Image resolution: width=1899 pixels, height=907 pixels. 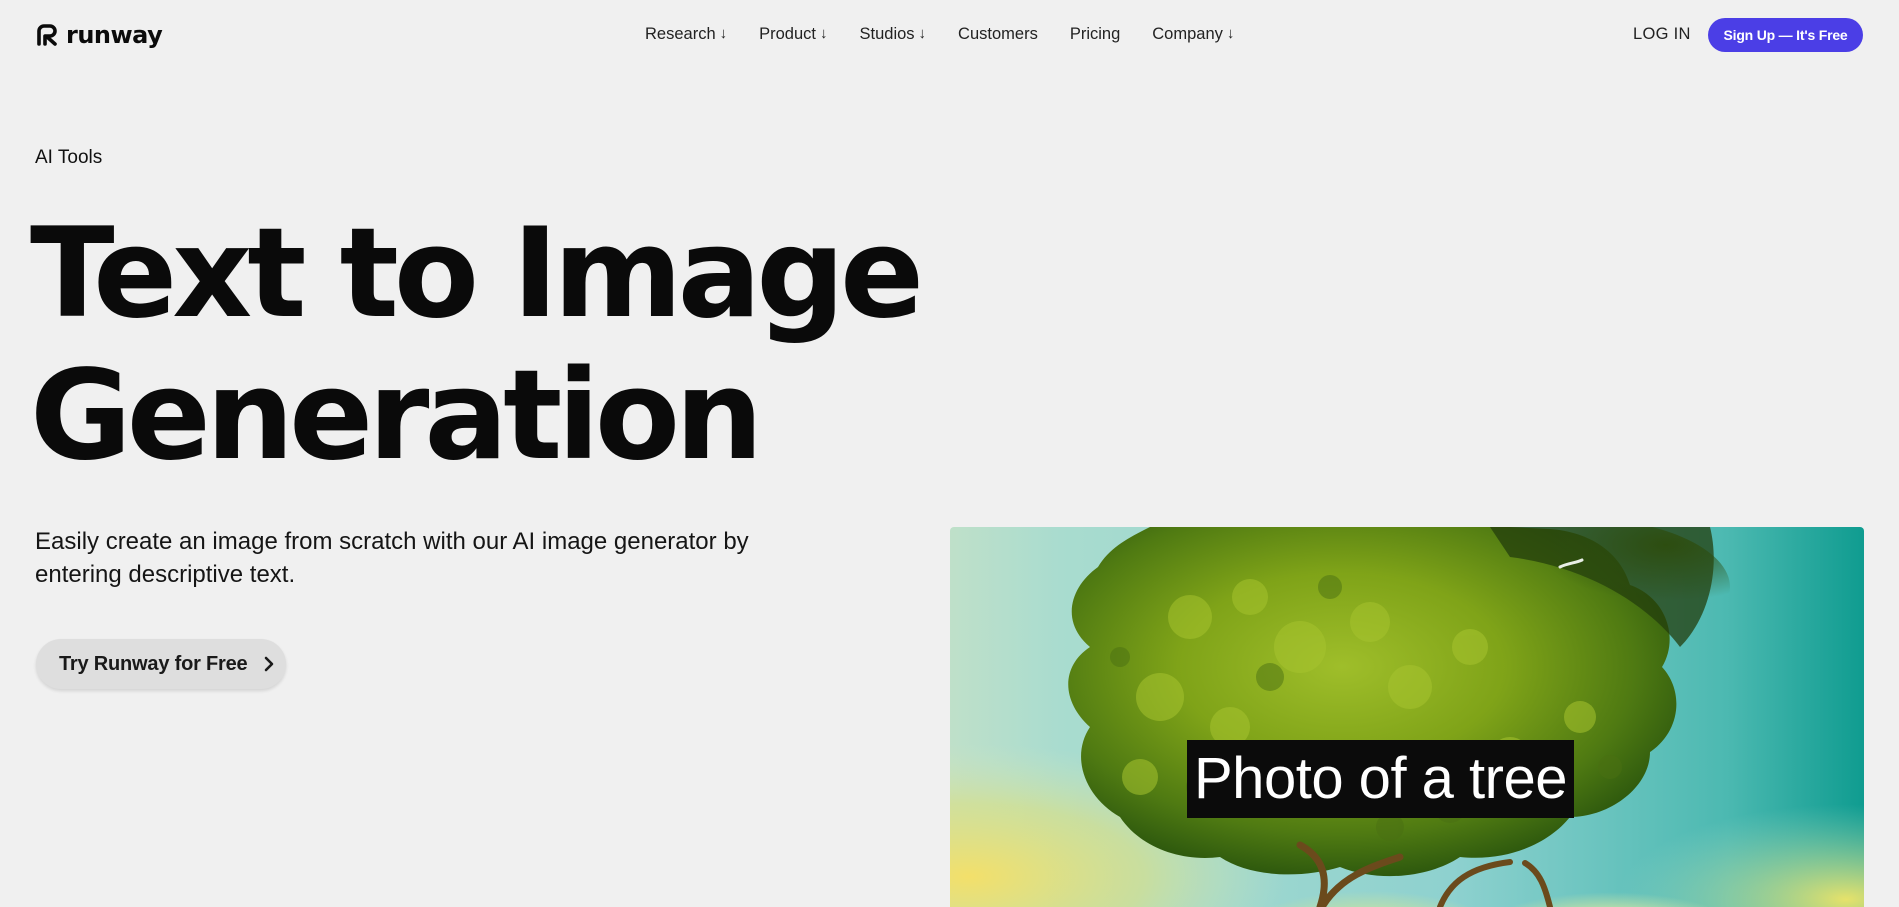 I want to click on image-caption: Photo of a tree, so click(x=1380, y=779).